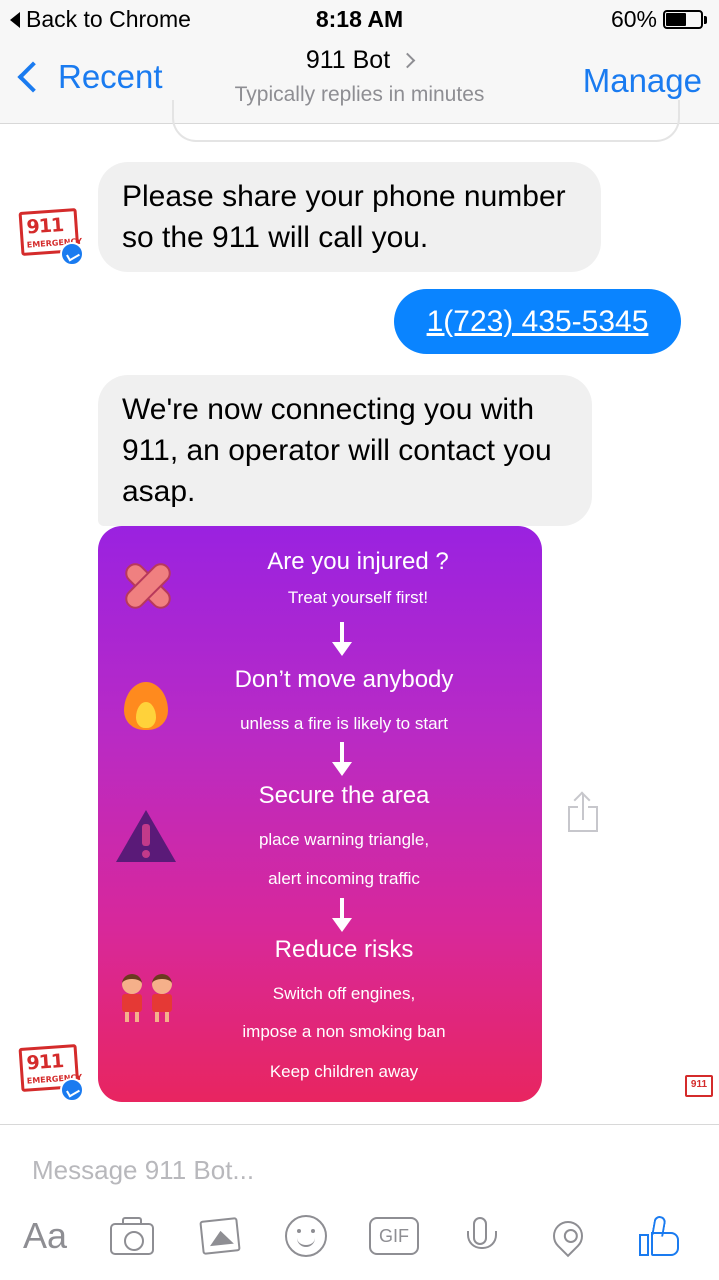 Image resolution: width=719 pixels, height=1280 pixels. I want to click on read-receipt-avatar: 911, so click(699, 1086).